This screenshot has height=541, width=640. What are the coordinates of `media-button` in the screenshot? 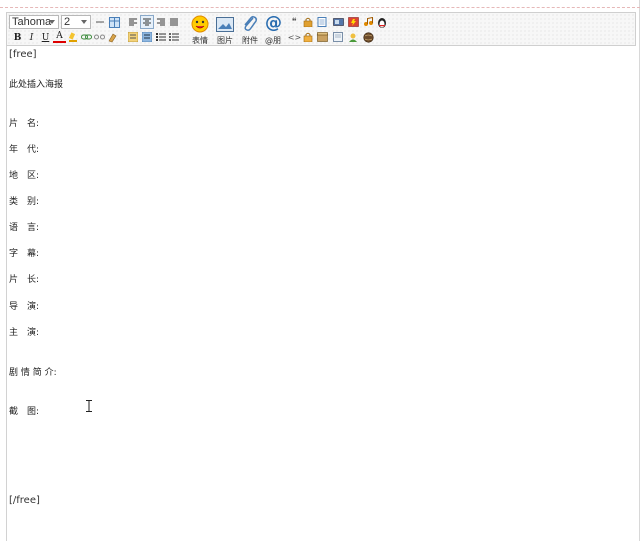 It's located at (338, 22).